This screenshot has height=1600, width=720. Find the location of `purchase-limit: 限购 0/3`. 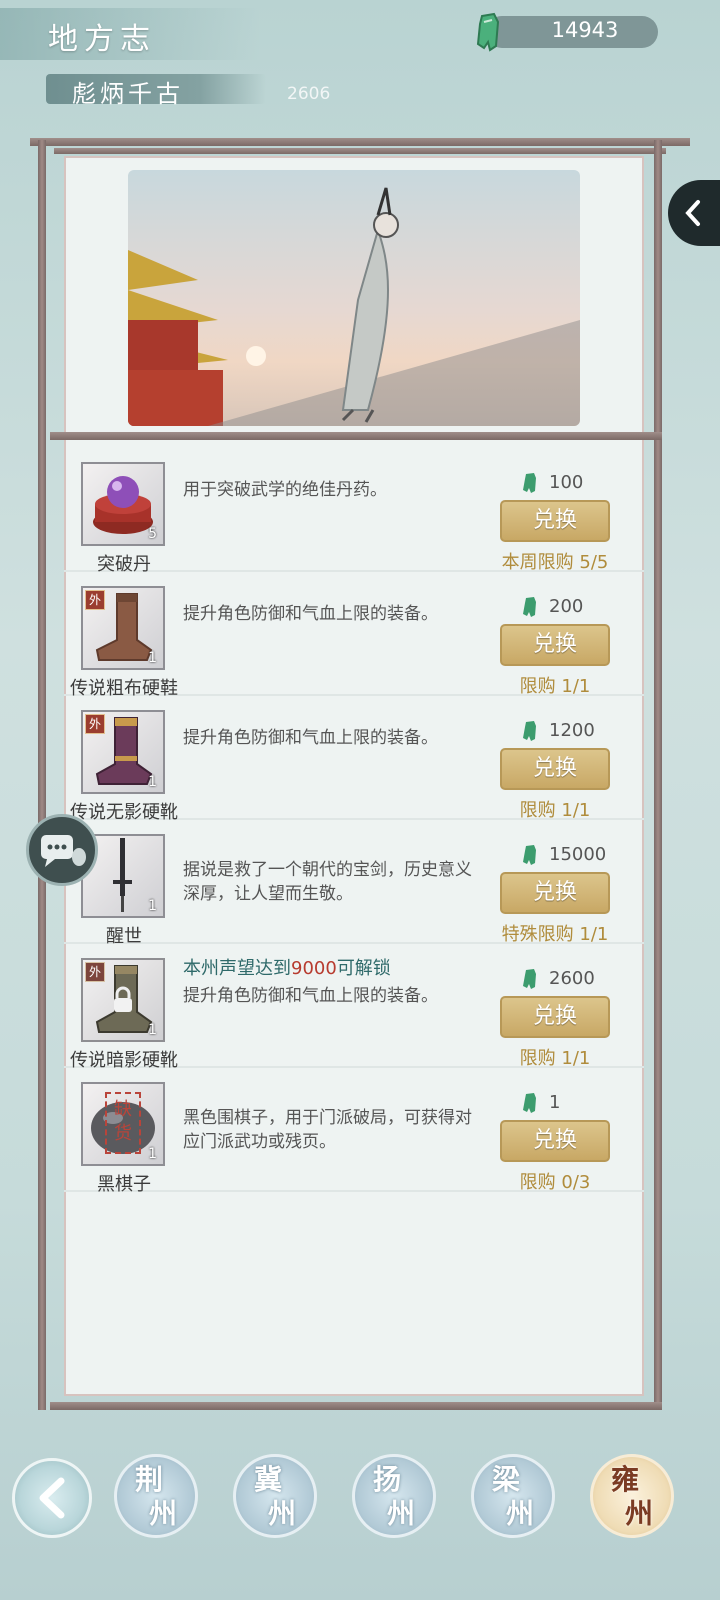

purchase-limit: 限购 0/3 is located at coordinates (555, 1182).